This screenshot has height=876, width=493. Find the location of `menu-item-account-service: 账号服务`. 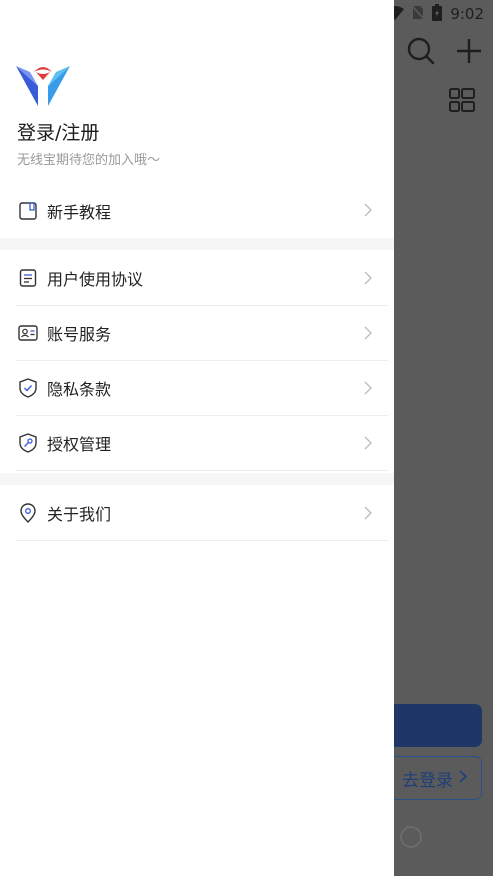

menu-item-account-service: 账号服务 is located at coordinates (202, 333).